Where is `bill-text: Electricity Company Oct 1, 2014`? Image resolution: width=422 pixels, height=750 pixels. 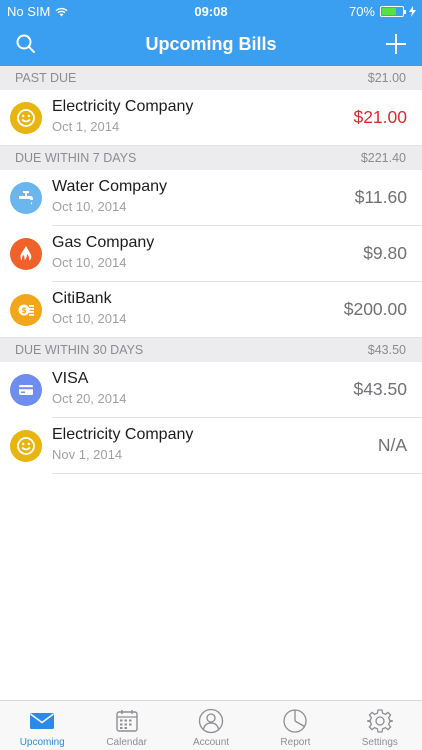 bill-text: Electricity Company Oct 1, 2014 is located at coordinates (122, 116).